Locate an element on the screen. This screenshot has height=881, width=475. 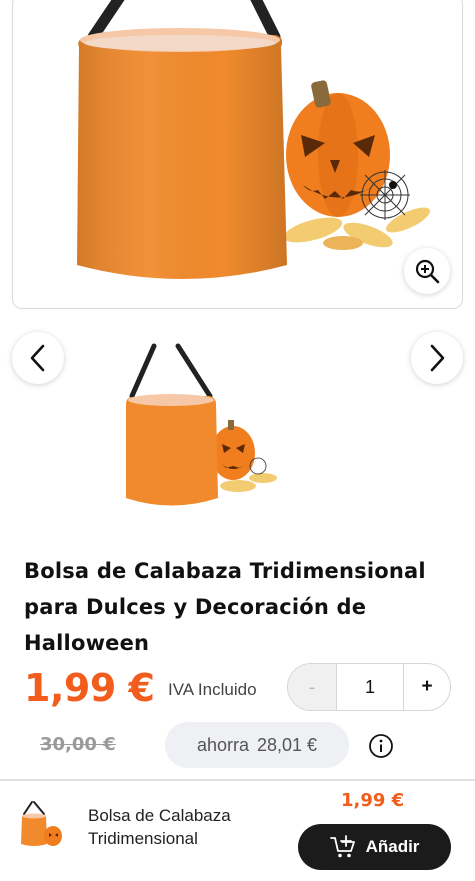
info-button is located at coordinates (381, 746).